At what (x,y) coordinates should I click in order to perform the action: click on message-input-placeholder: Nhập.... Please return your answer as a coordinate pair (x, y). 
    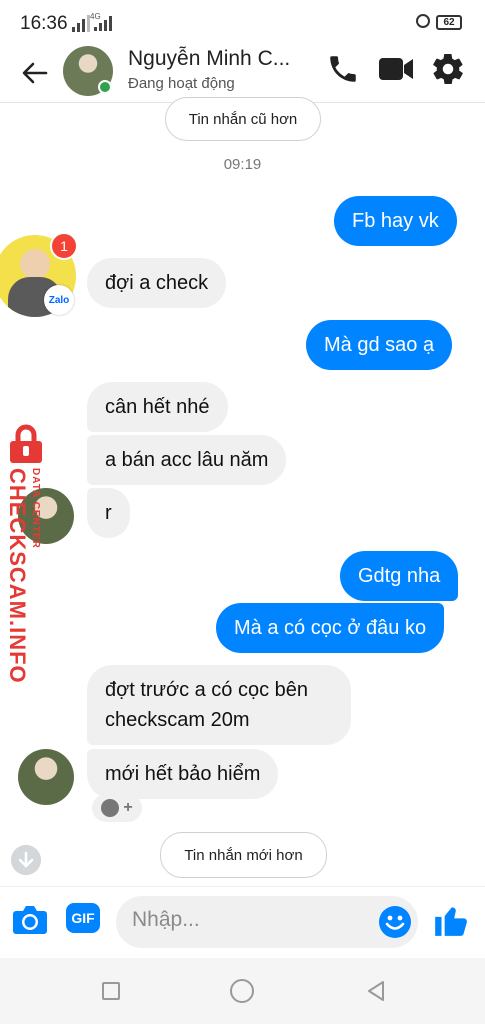
    Looking at the image, I should click on (166, 919).